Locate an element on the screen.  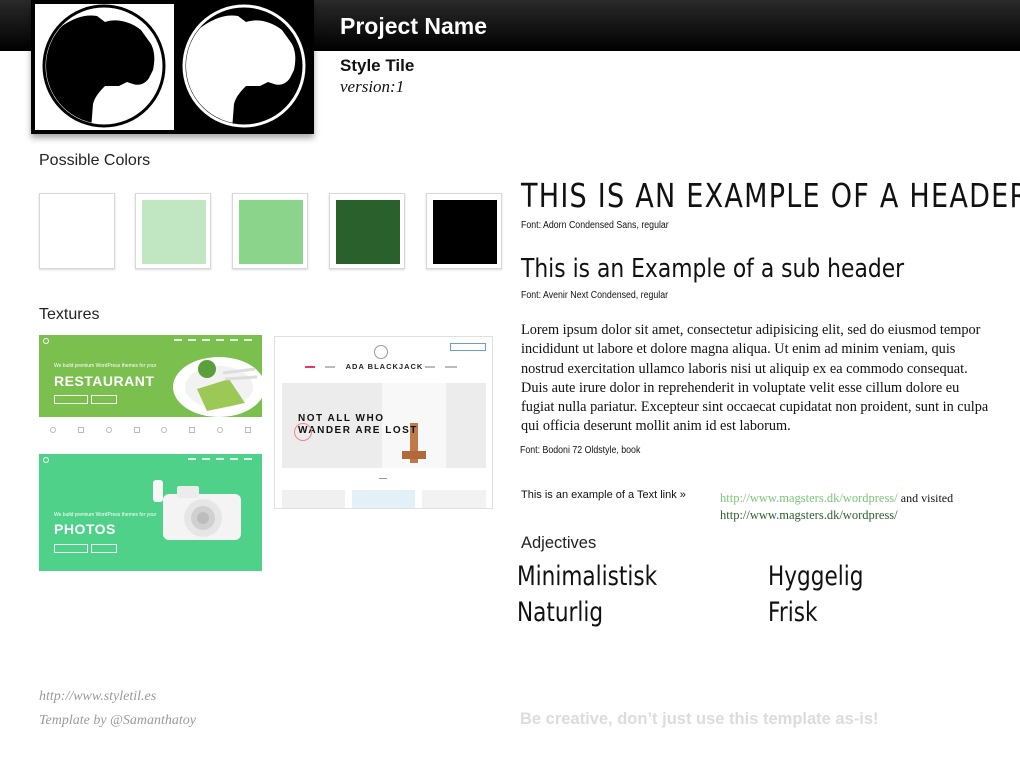
dog-logo-icon-light is located at coordinates (244, 66).